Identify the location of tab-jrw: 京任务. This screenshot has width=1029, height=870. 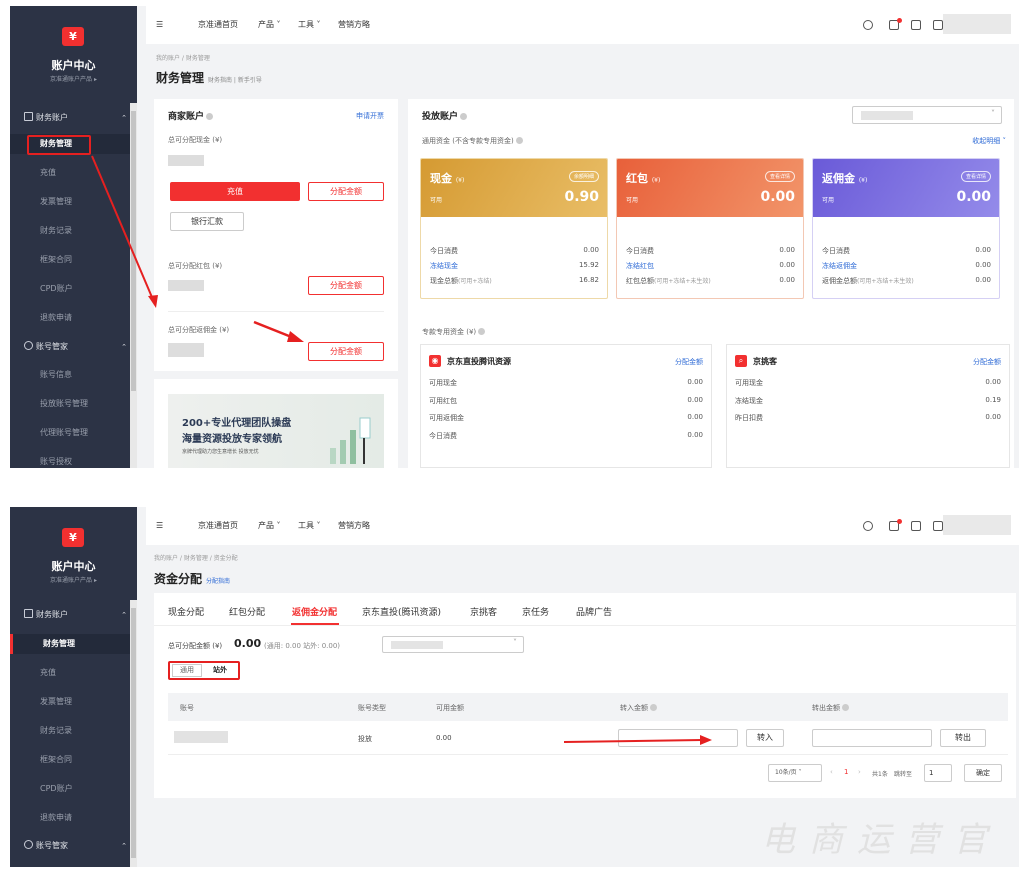
(535, 611).